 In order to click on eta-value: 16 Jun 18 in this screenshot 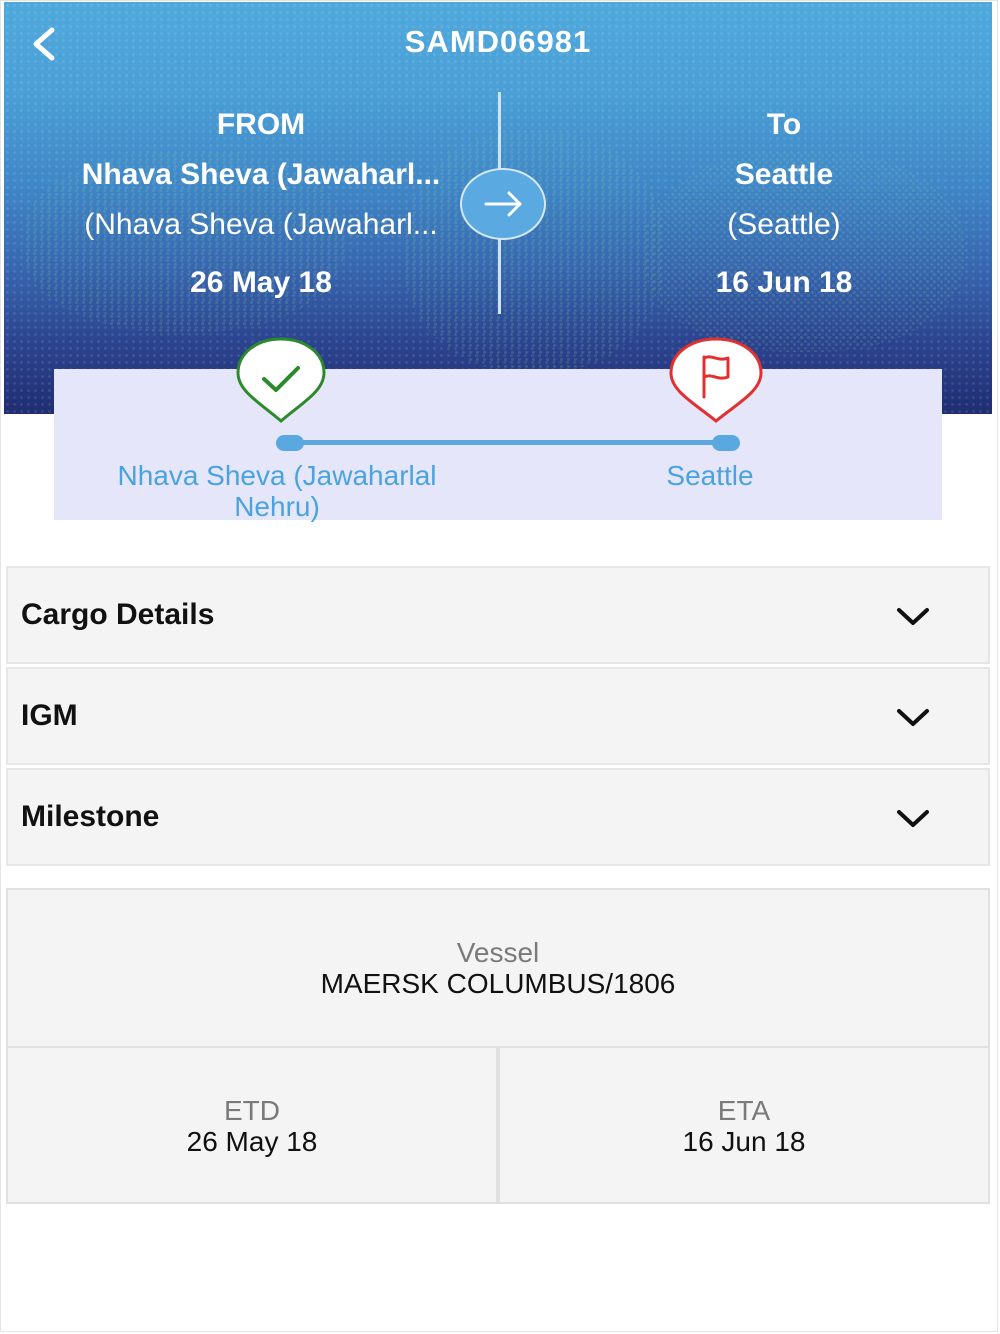, I will do `click(744, 1141)`.